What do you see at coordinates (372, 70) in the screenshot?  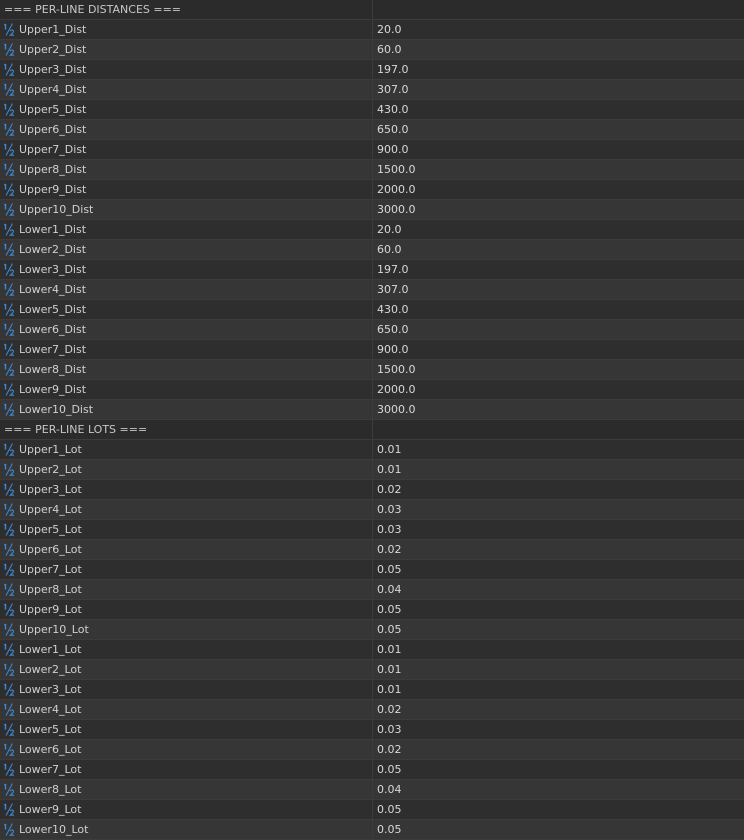 I see `parameter-row: Upper3_Dist 197.0` at bounding box center [372, 70].